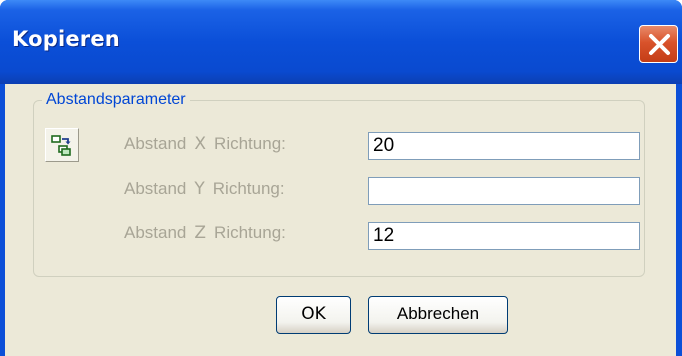 Image resolution: width=682 pixels, height=356 pixels. I want to click on axis-label-z: Z, so click(200, 233).